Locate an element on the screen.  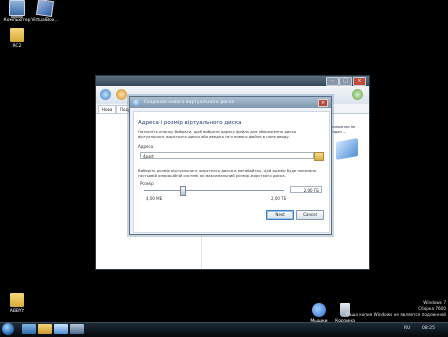
watermark-build: Сборка 7600 is located at coordinates (432, 308).